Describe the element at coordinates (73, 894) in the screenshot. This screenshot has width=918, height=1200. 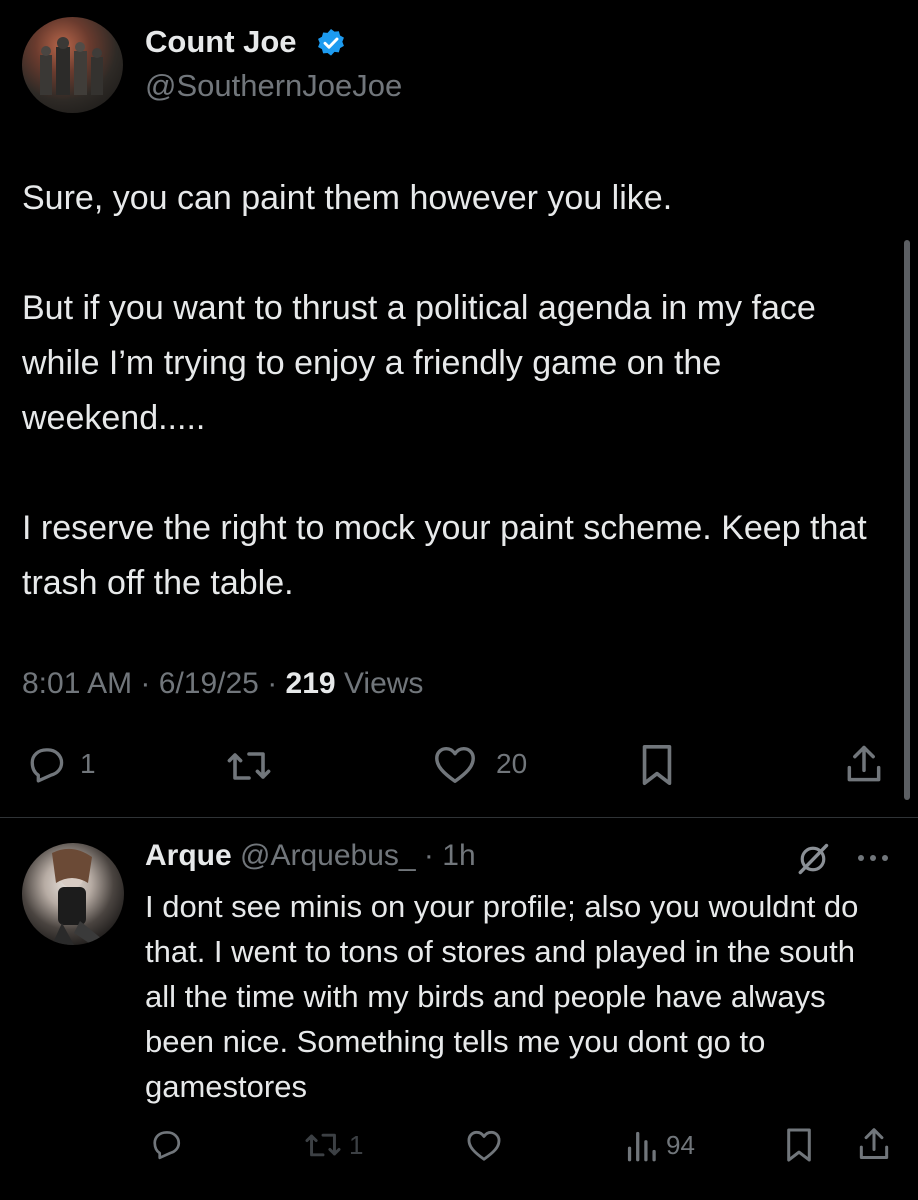
I see `reply-author-avatar` at that location.